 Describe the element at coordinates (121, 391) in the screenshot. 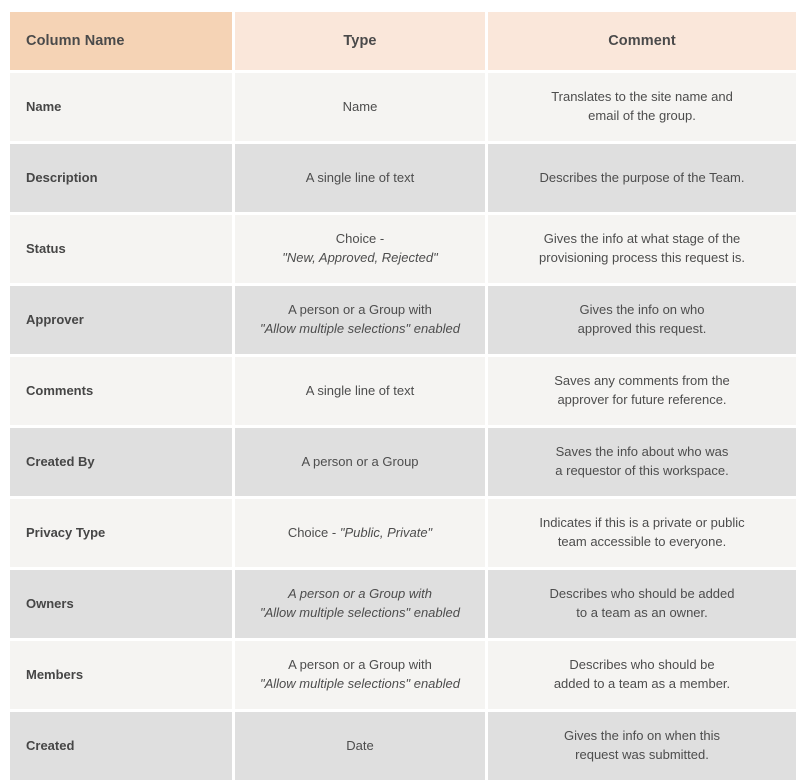

I see `cell-column-name: Comments` at that location.